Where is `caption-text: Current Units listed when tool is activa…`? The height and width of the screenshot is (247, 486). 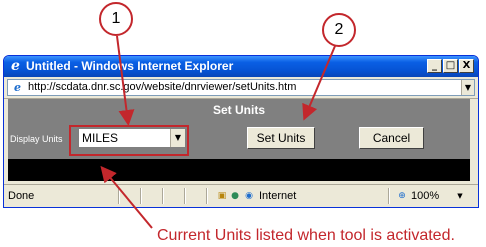 caption-text: Current Units listed when tool is activa… is located at coordinates (306, 235).